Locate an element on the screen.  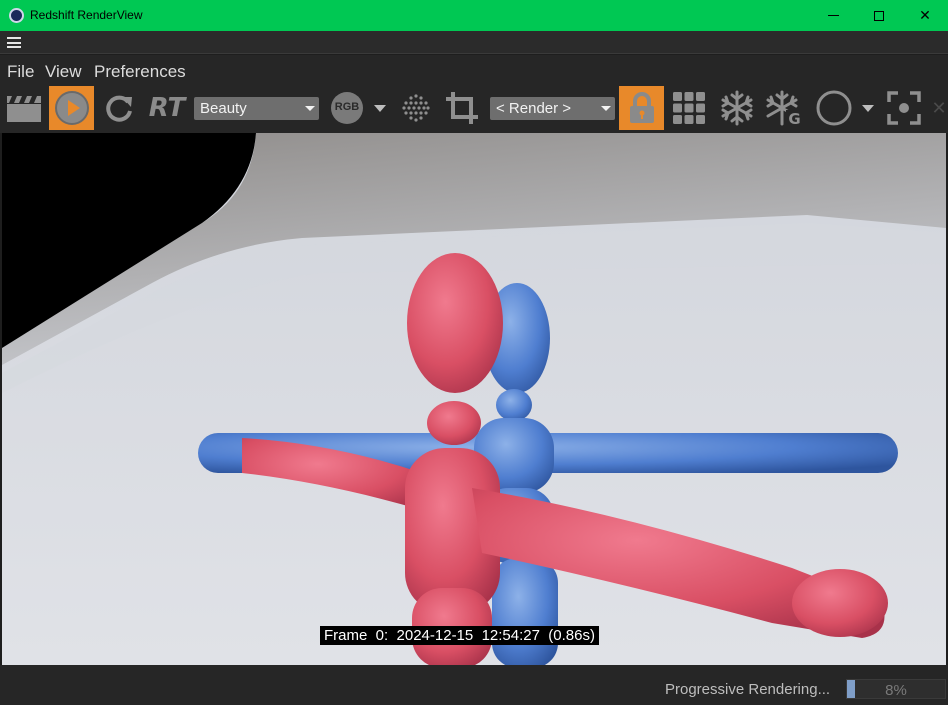
rgb-options-dropdown is located at coordinates (380, 108).